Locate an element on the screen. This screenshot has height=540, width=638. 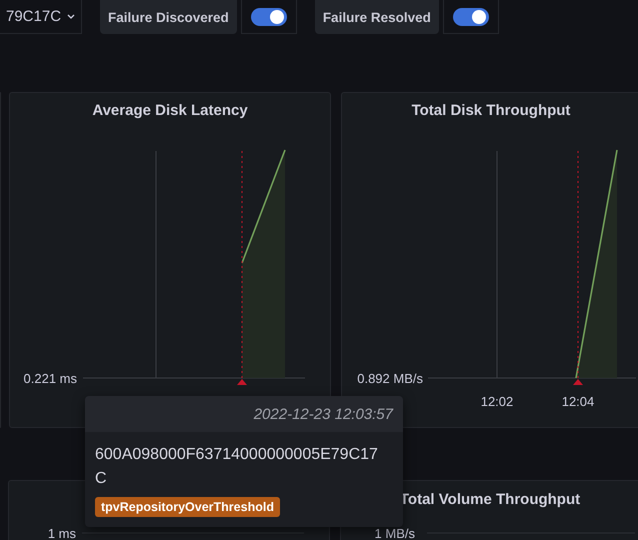
y-tick-label: 1 MB/s is located at coordinates (394, 533).